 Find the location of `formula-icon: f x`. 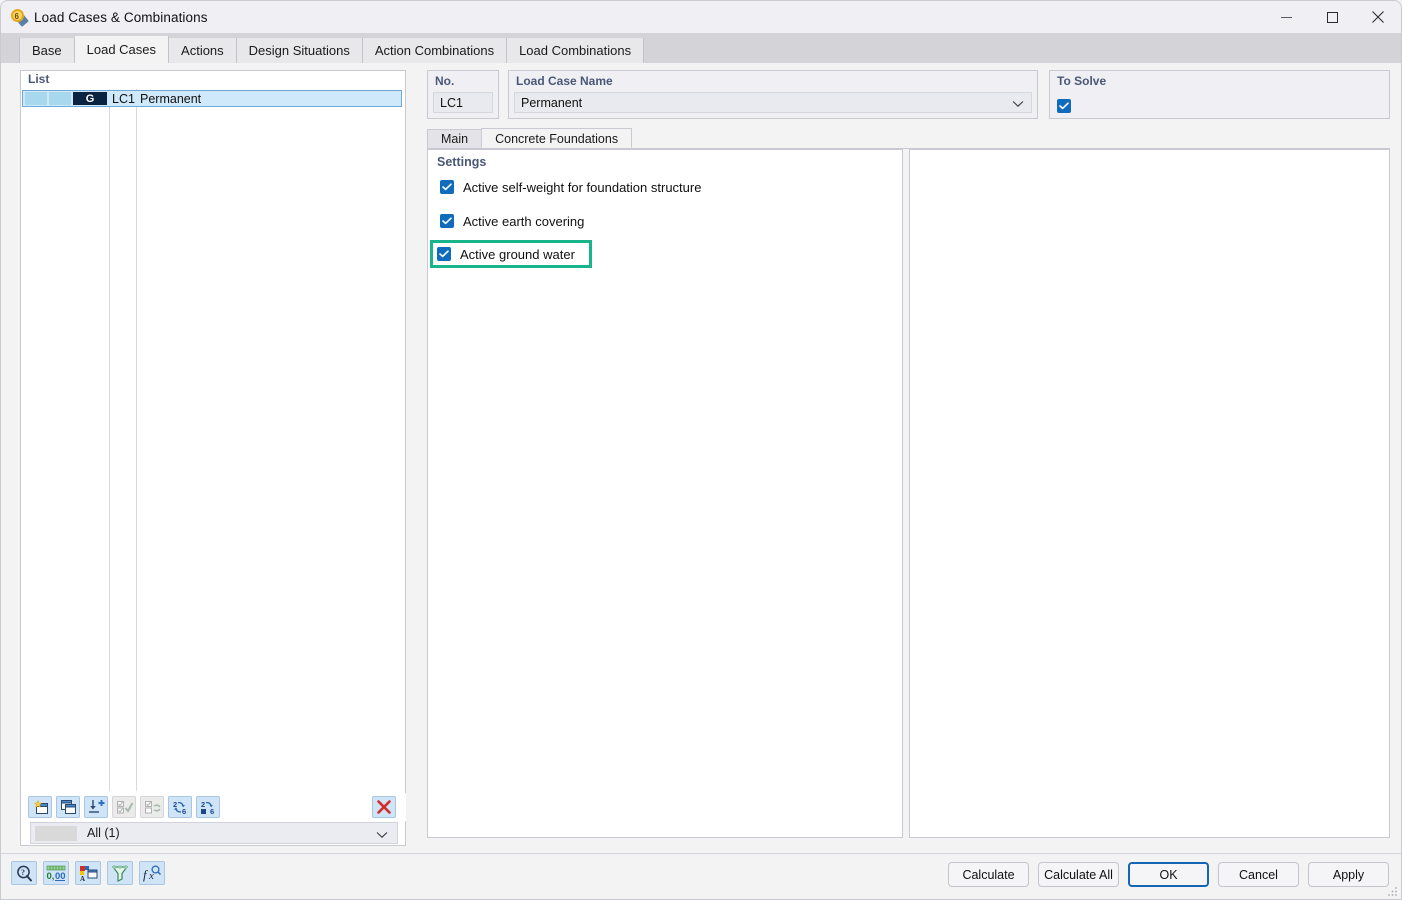

formula-icon: f x is located at coordinates (152, 873).